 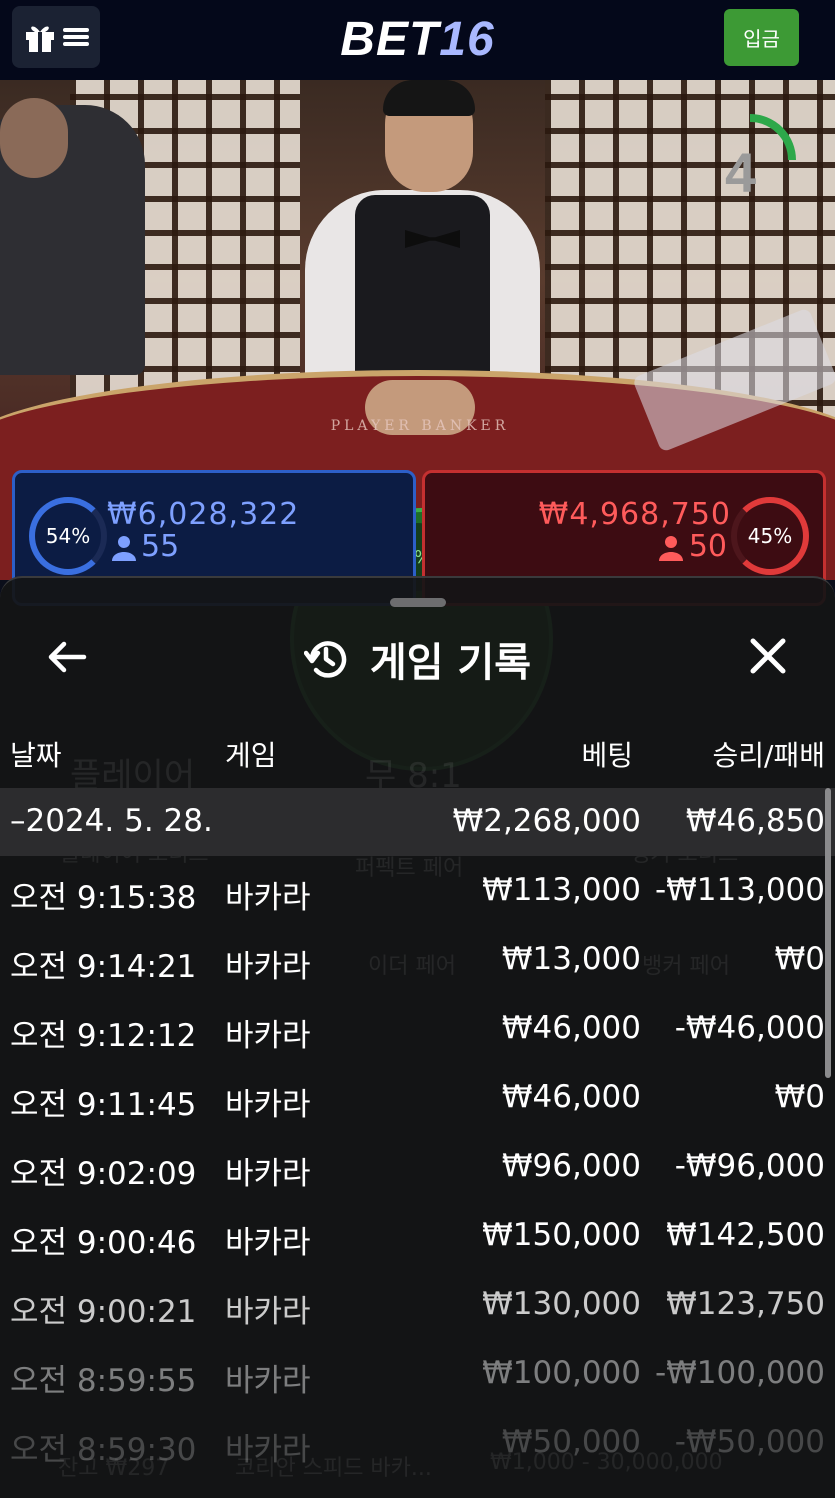 What do you see at coordinates (417, 1097) in the screenshot?
I see `table-row: 오전 9:11:45 바카라 ₩46,000 ₩0` at bounding box center [417, 1097].